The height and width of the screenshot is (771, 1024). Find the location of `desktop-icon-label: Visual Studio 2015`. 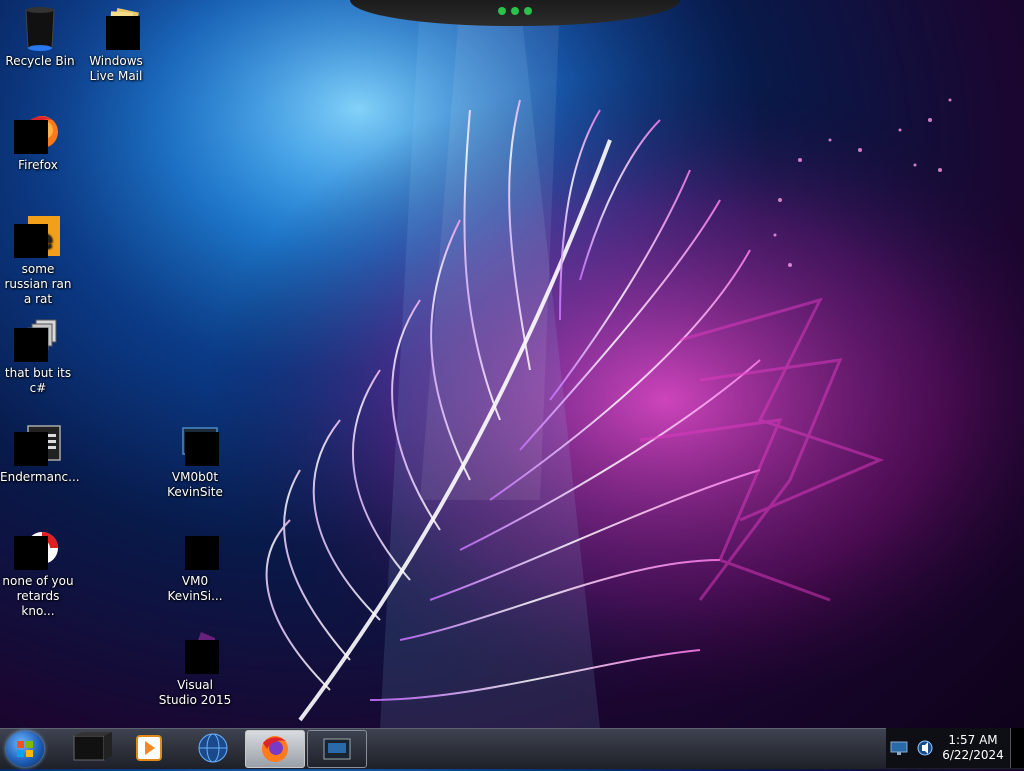

desktop-icon-label: Visual Studio 2015 is located at coordinates (195, 692).